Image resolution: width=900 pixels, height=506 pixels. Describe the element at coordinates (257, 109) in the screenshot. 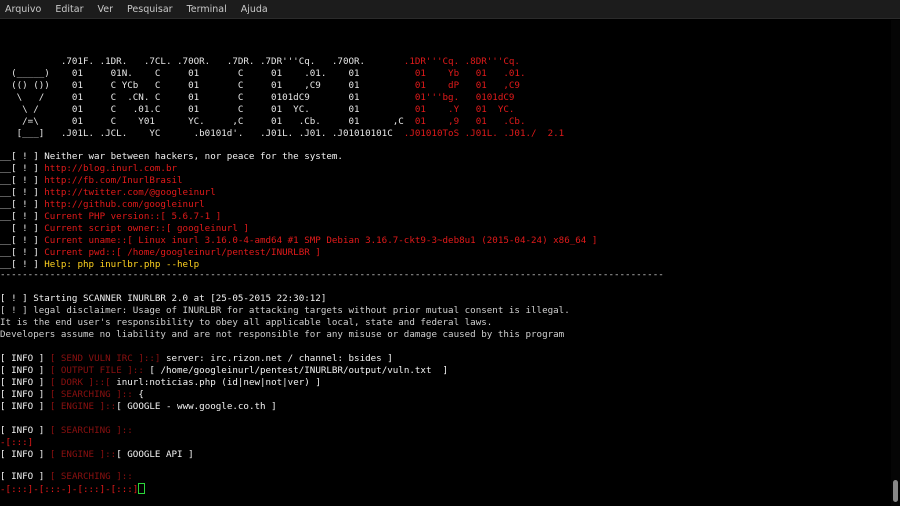

I see `banner-line-red: 01 .Y 01 YC.` at that location.